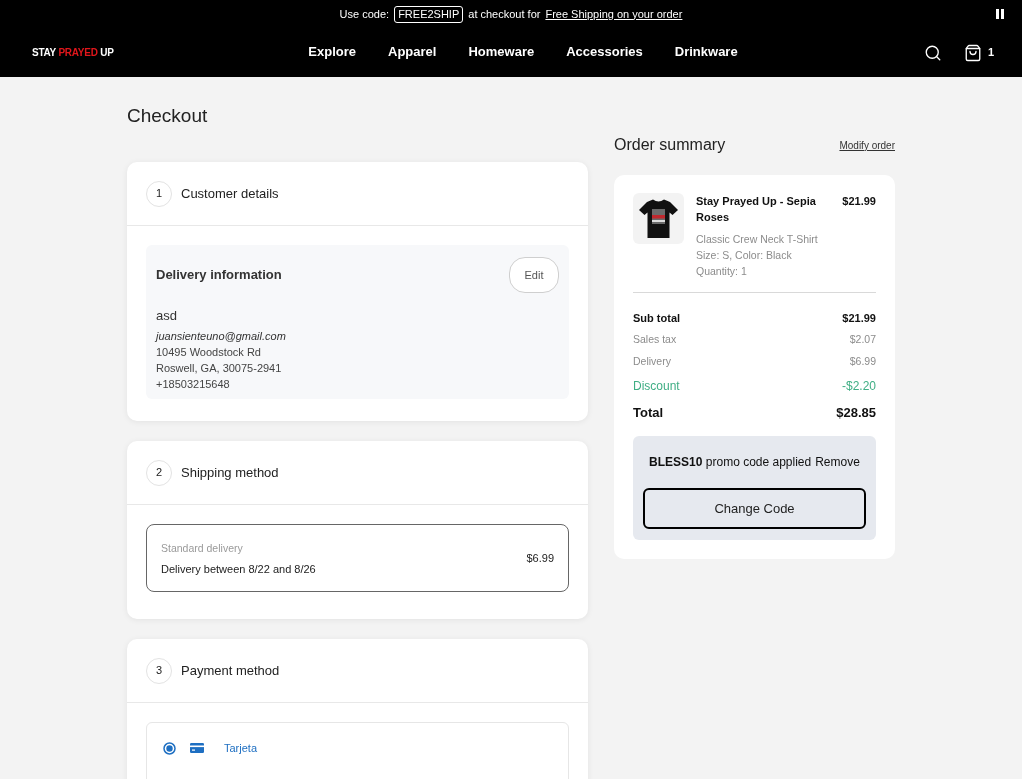 The height and width of the screenshot is (779, 1022). Describe the element at coordinates (757, 239) in the screenshot. I see `product-detail: Classic Crew Neck T-Shirt` at that location.